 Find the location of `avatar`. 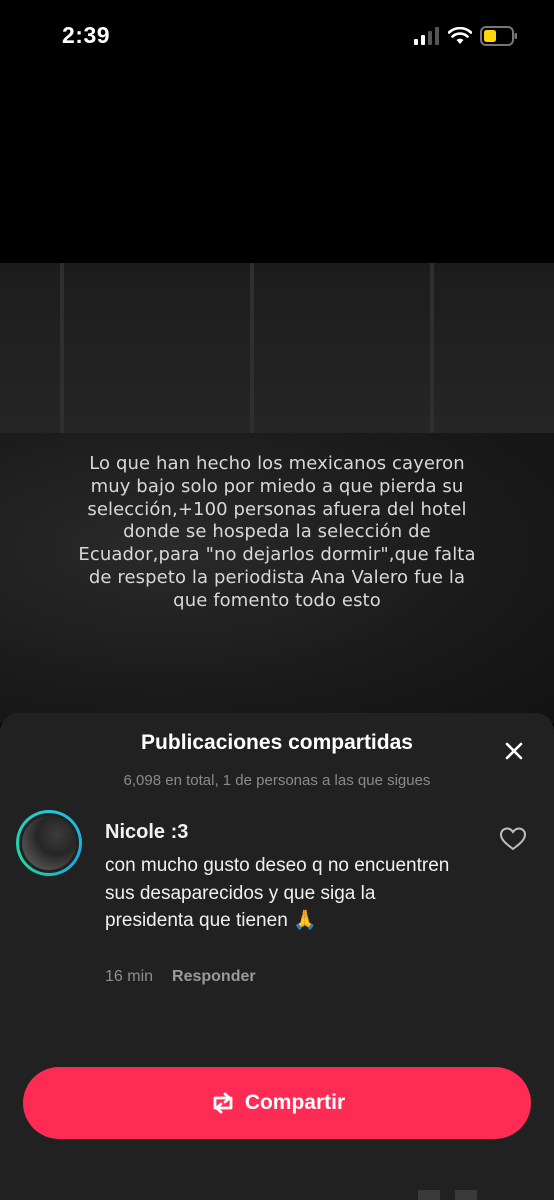

avatar is located at coordinates (49, 843).